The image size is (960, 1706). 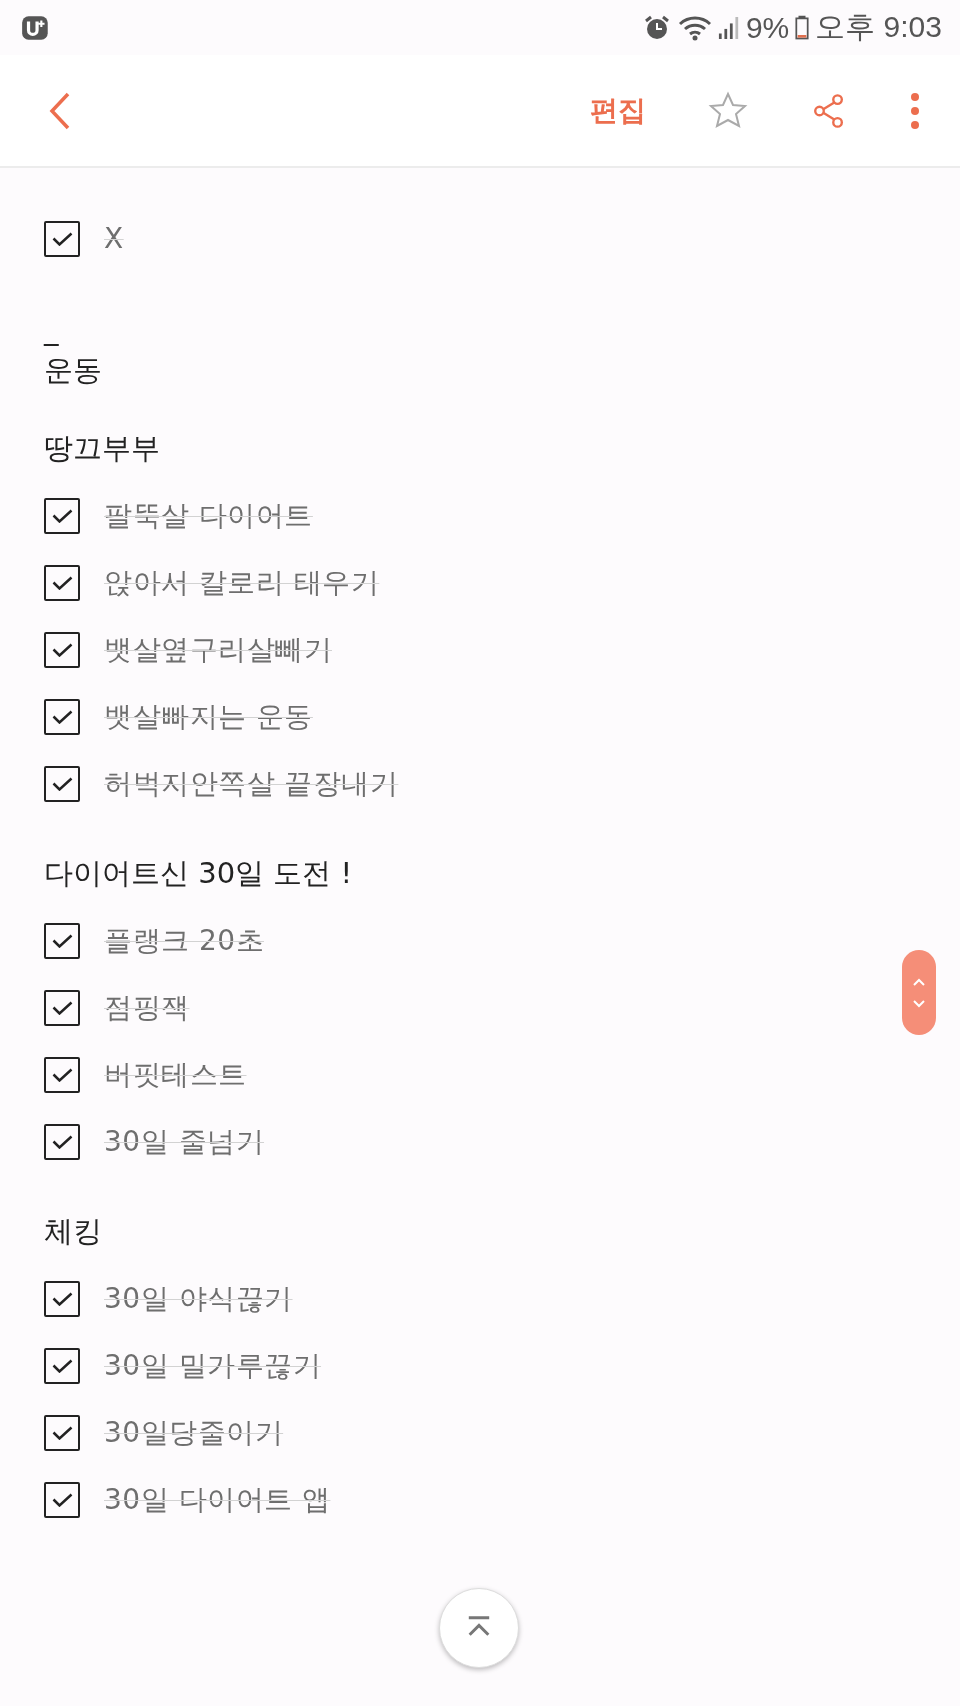 What do you see at coordinates (728, 27) in the screenshot?
I see `signal-icon` at bounding box center [728, 27].